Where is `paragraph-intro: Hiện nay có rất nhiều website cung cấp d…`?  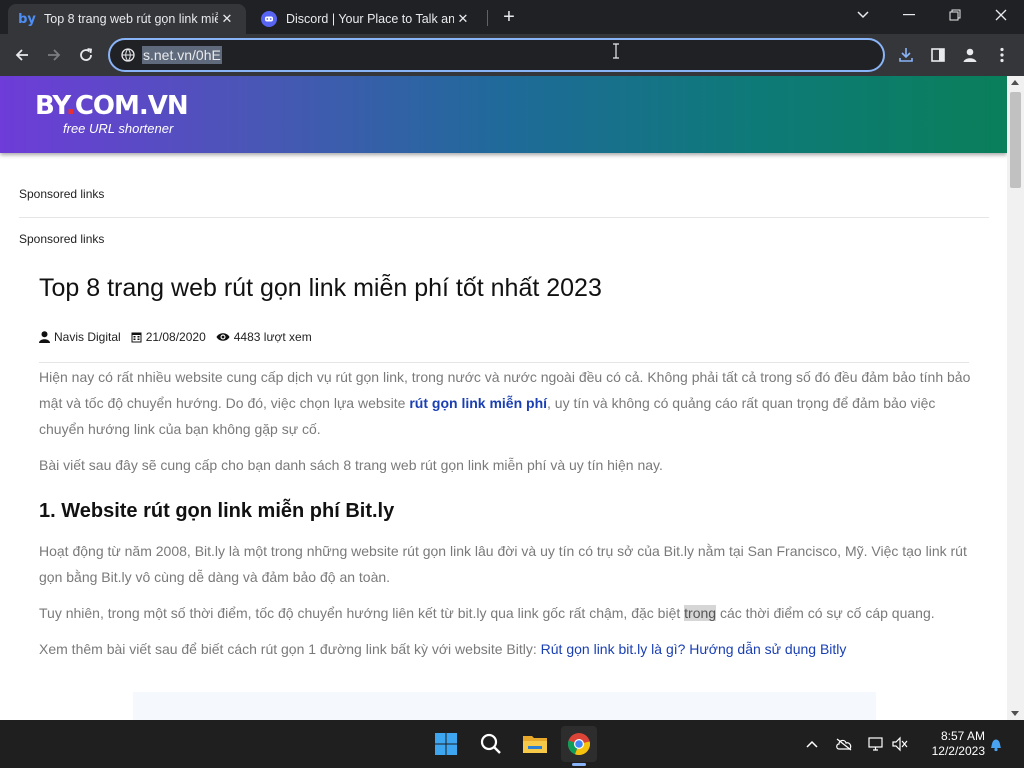
paragraph-intro: Hiện nay có rất nhiều website cung cấp d… is located at coordinates (505, 403).